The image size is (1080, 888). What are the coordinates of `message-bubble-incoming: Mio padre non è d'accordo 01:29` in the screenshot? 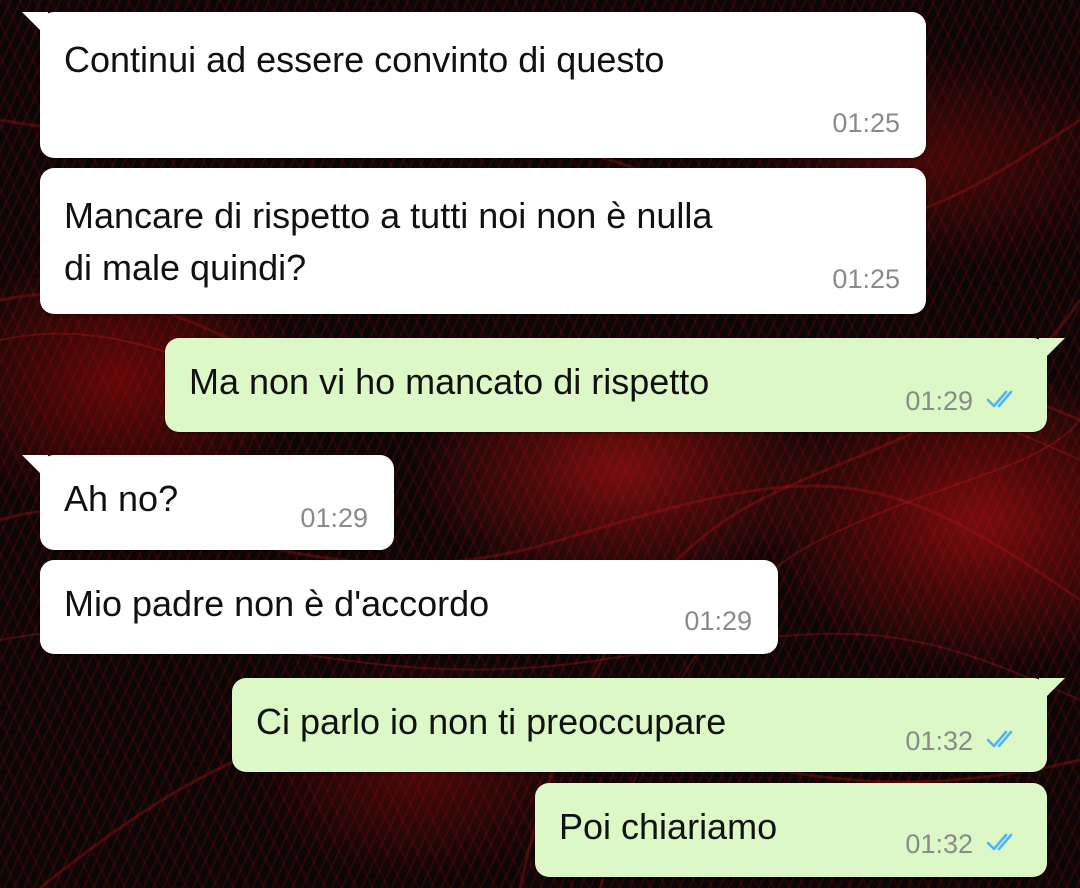 It's located at (409, 607).